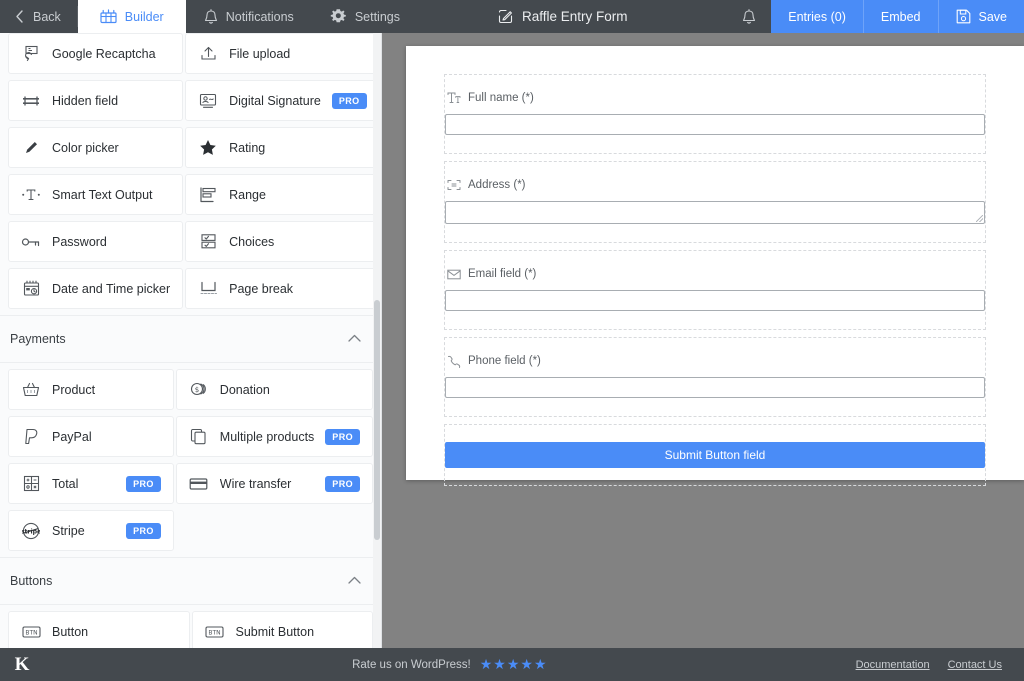 This screenshot has height=681, width=1024. What do you see at coordinates (715, 189) in the screenshot?
I see `field-label-row: Address (*)` at bounding box center [715, 189].